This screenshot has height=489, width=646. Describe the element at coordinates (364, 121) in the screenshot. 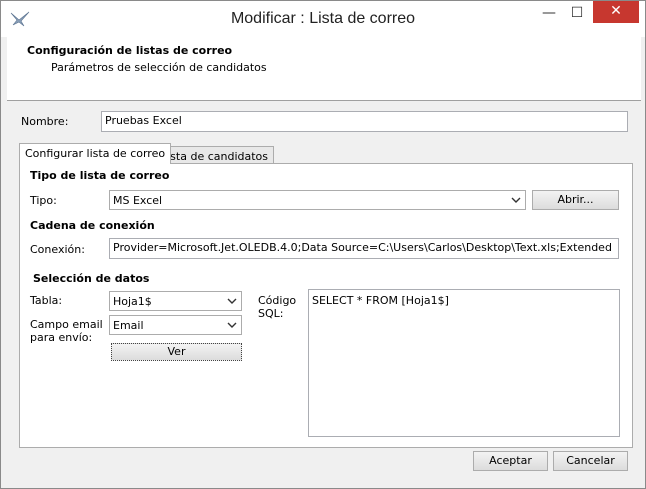

I see `nombre-input: Pruebas Excel` at that location.